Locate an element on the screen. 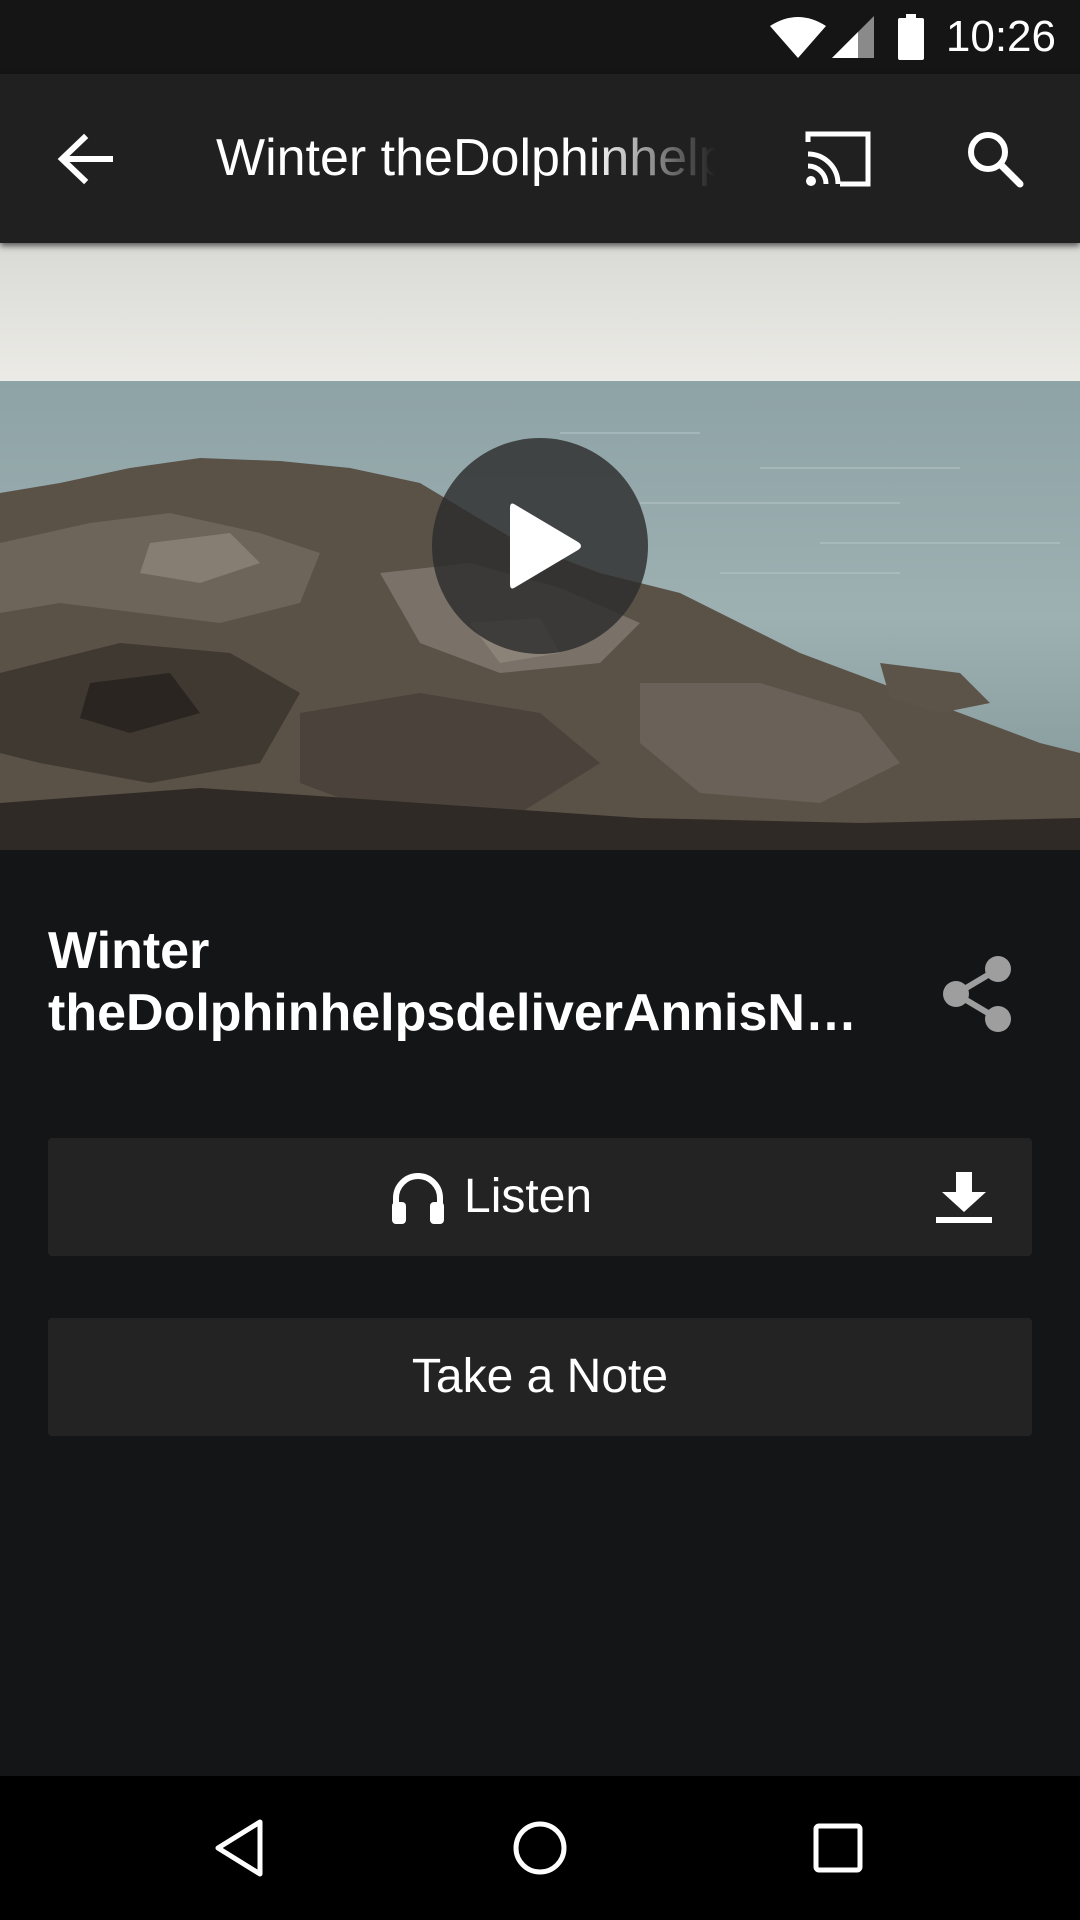 This screenshot has width=1080, height=1920. episode-title-line-1: Winter is located at coordinates (129, 951).